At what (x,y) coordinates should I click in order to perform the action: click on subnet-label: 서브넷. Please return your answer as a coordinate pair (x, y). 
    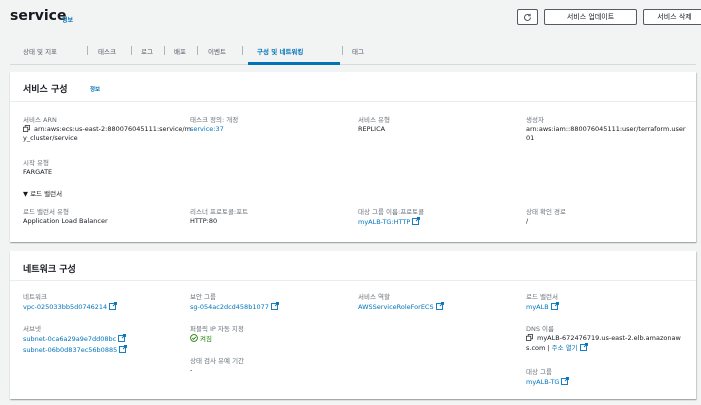
    Looking at the image, I should click on (32, 329).